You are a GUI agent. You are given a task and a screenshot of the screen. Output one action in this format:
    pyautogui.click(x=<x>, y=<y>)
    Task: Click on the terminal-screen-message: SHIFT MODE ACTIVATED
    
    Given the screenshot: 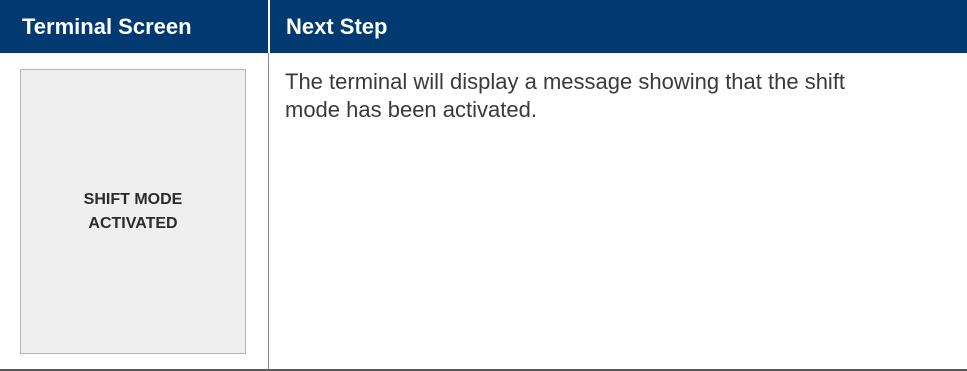 What is the action you would take?
    pyautogui.click(x=133, y=212)
    